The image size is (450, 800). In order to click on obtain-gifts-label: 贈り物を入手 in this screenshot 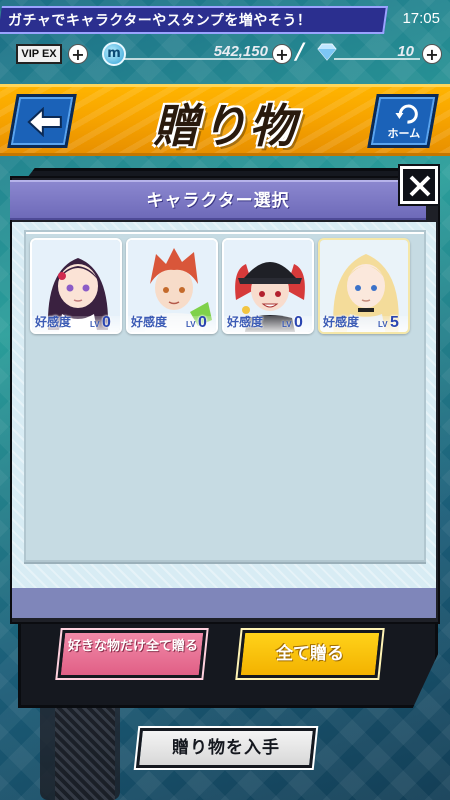, I will do `click(226, 748)`.